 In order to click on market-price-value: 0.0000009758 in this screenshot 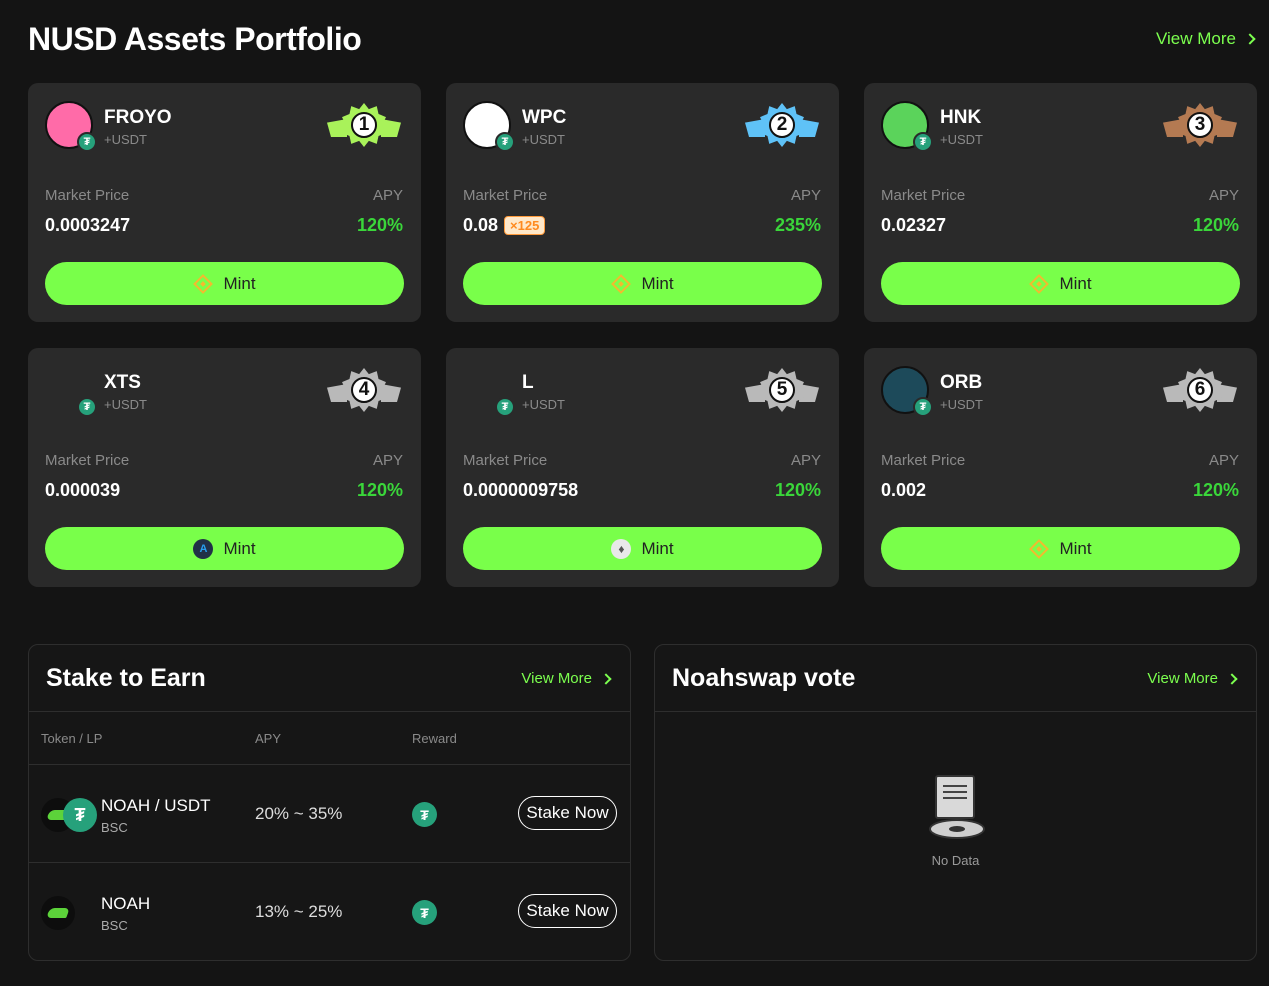, I will do `click(520, 490)`.